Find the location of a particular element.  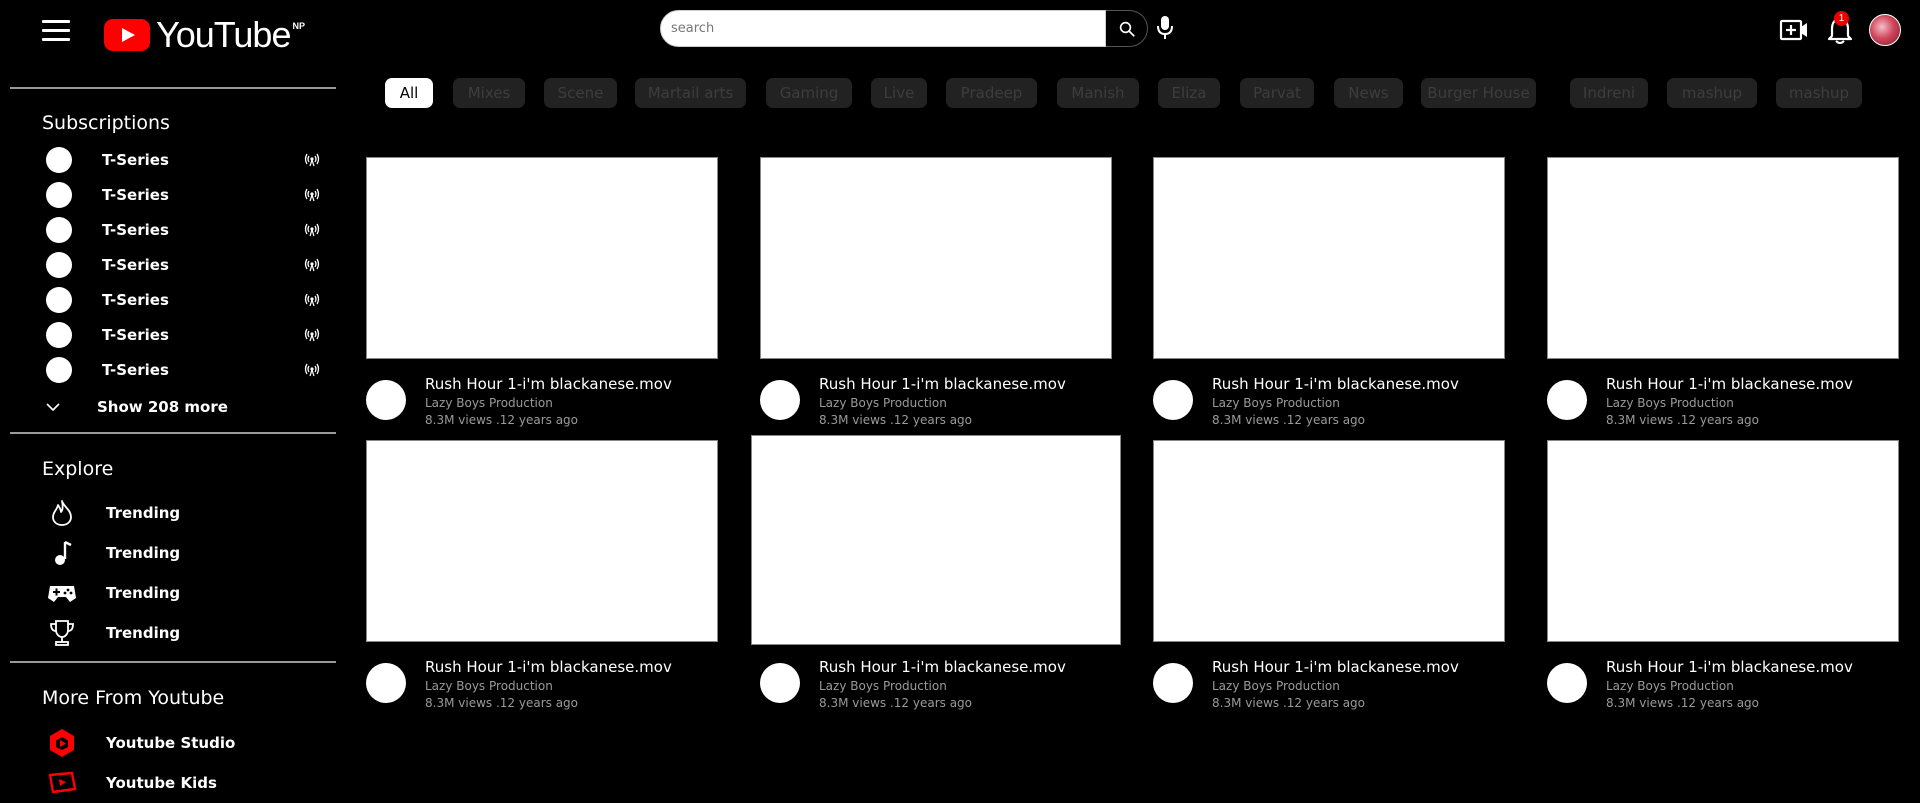

explore-item-sports: Trending is located at coordinates (186, 633).